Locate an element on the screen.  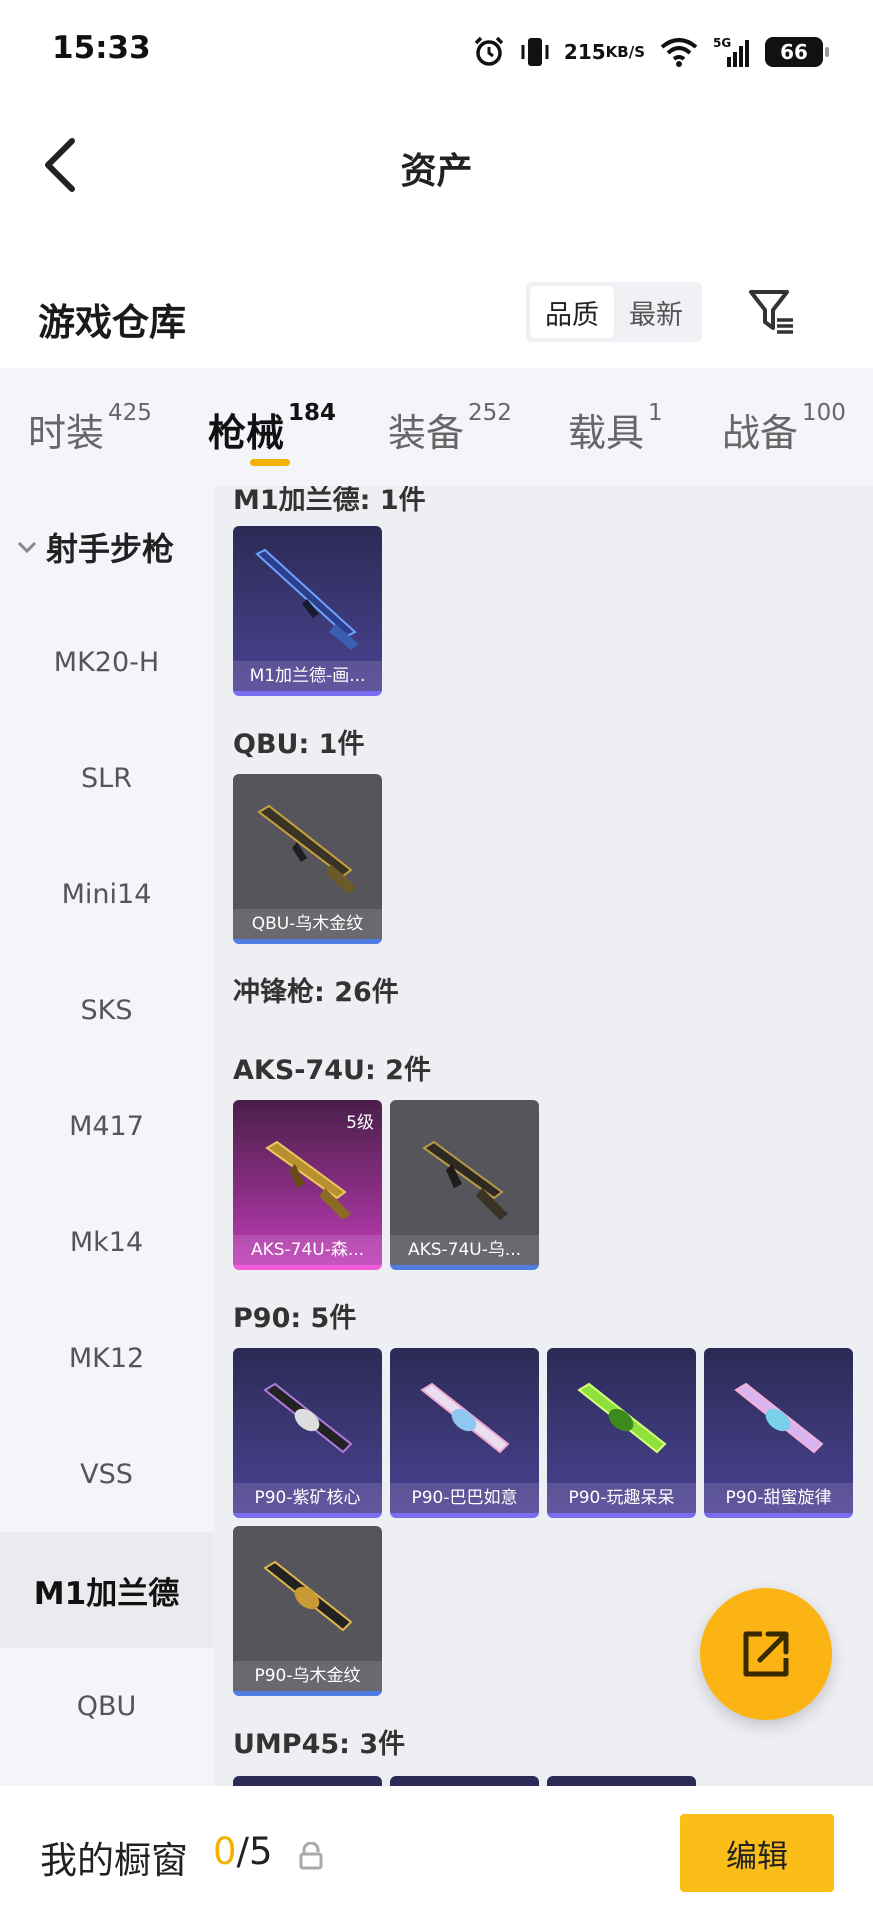
group-label-smg: 冲锋枪: 26件 is located at coordinates (316, 992).